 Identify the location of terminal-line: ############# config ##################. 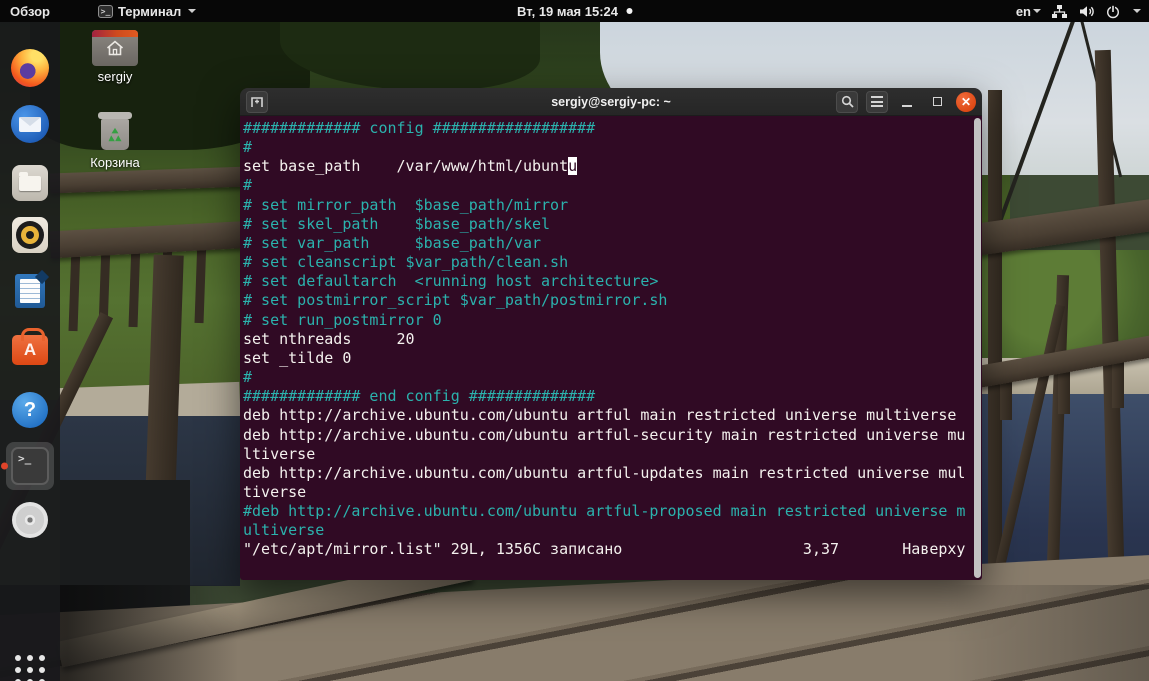
(419, 128).